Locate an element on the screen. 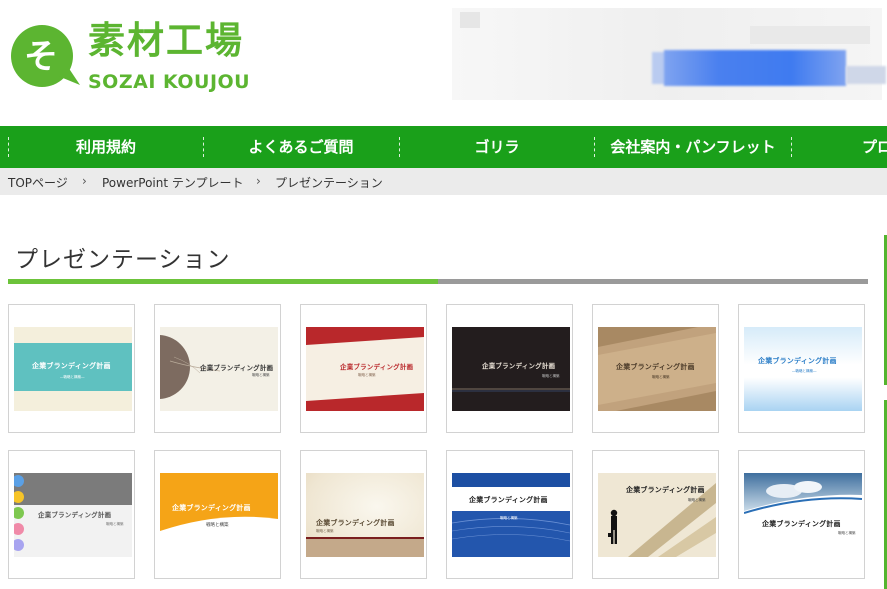 The image size is (887, 589). breadcrumb-top: TOPページ is located at coordinates (38, 182).